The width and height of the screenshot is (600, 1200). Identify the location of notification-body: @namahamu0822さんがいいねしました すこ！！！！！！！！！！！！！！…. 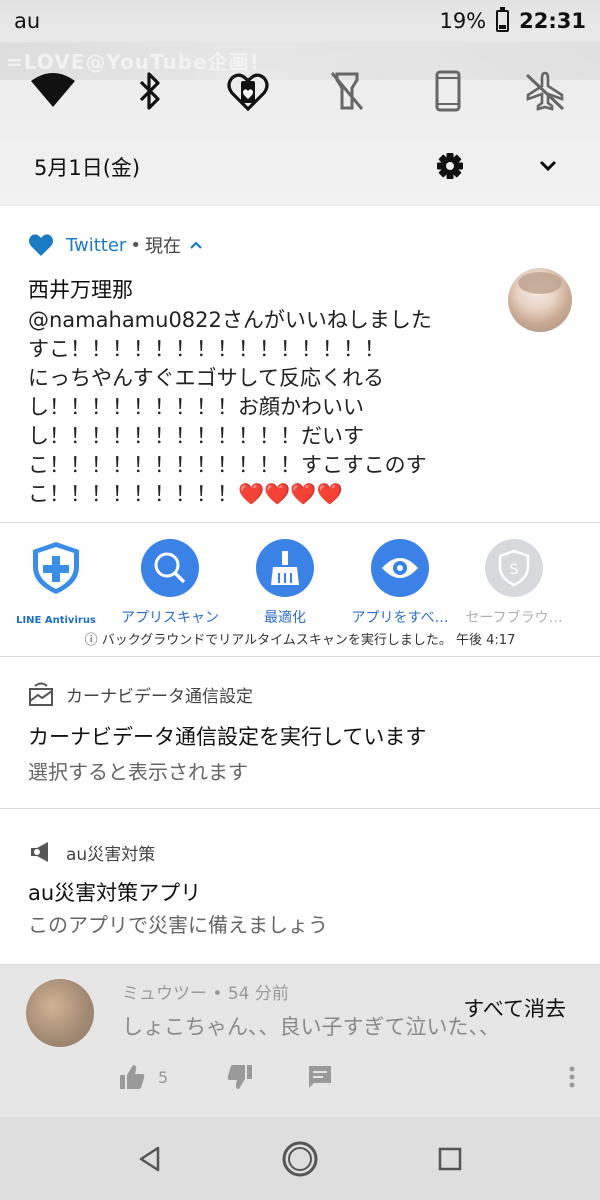
(230, 407).